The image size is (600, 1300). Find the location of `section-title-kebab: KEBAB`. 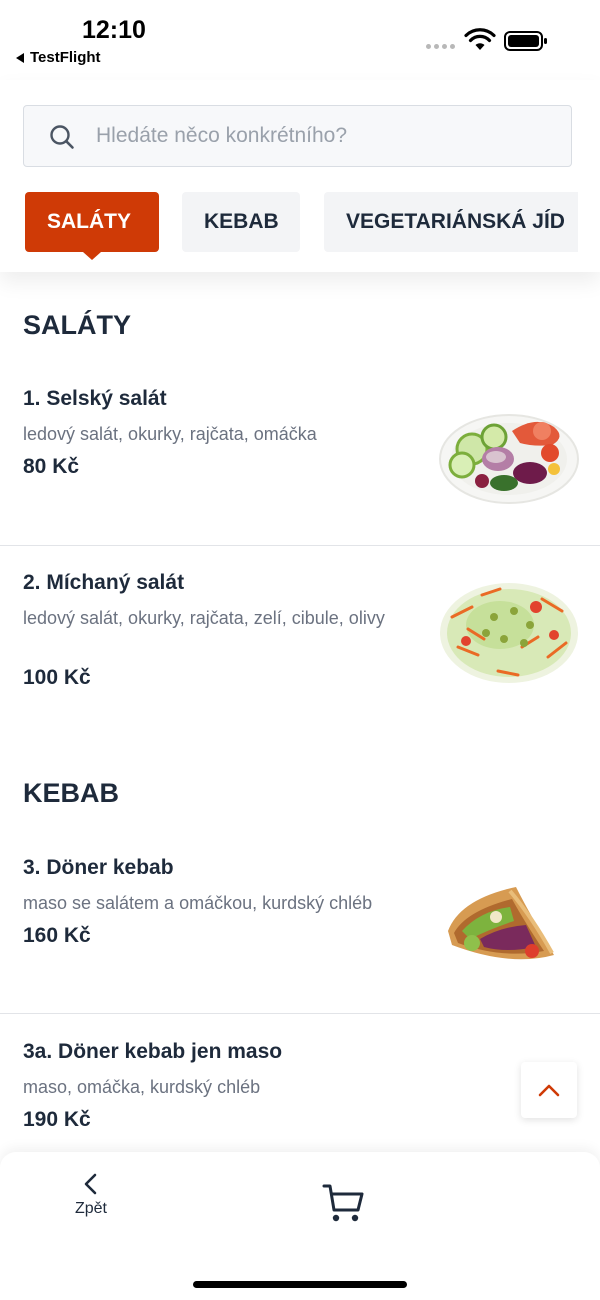

section-title-kebab: KEBAB is located at coordinates (71, 793).